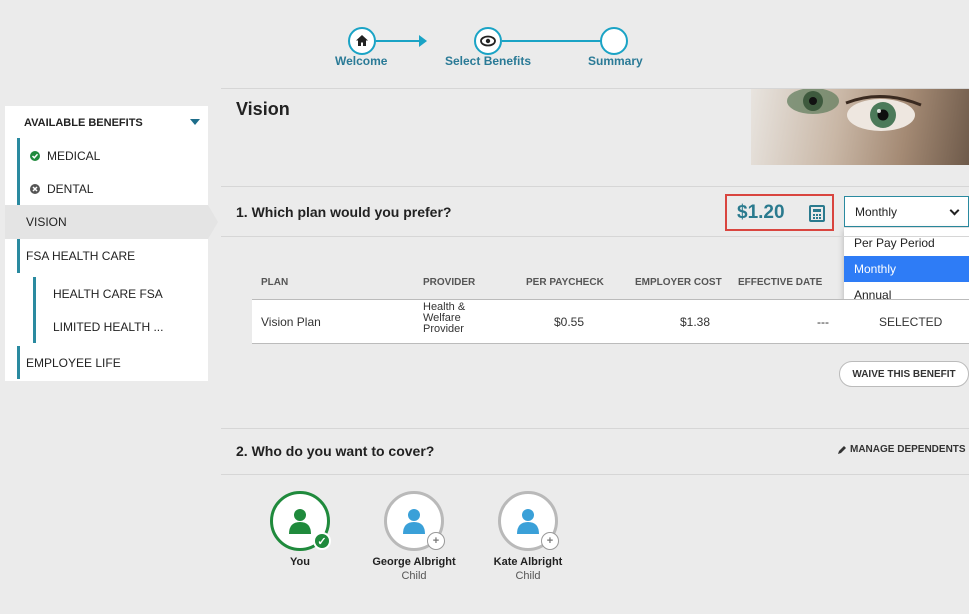 The image size is (969, 614). Describe the element at coordinates (300, 562) in the screenshot. I see `person-name: You` at that location.